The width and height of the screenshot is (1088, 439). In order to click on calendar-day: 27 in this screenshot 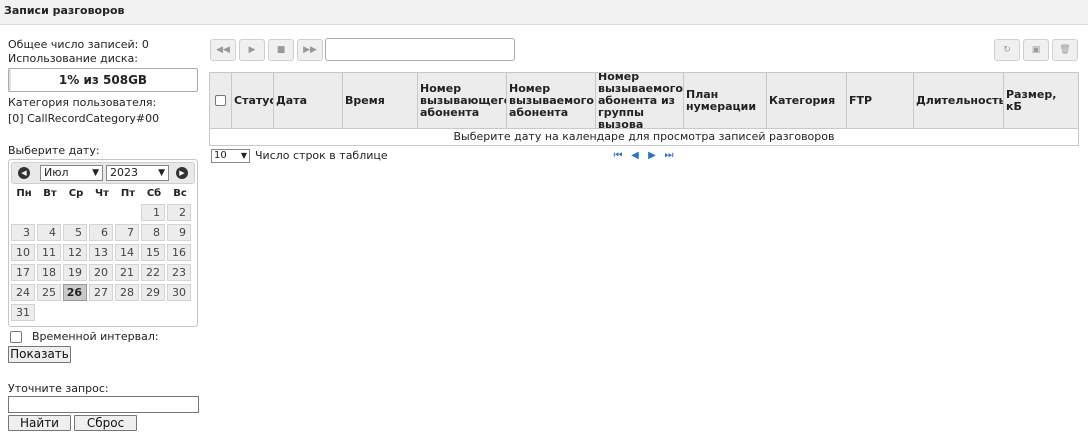, I will do `click(101, 292)`.